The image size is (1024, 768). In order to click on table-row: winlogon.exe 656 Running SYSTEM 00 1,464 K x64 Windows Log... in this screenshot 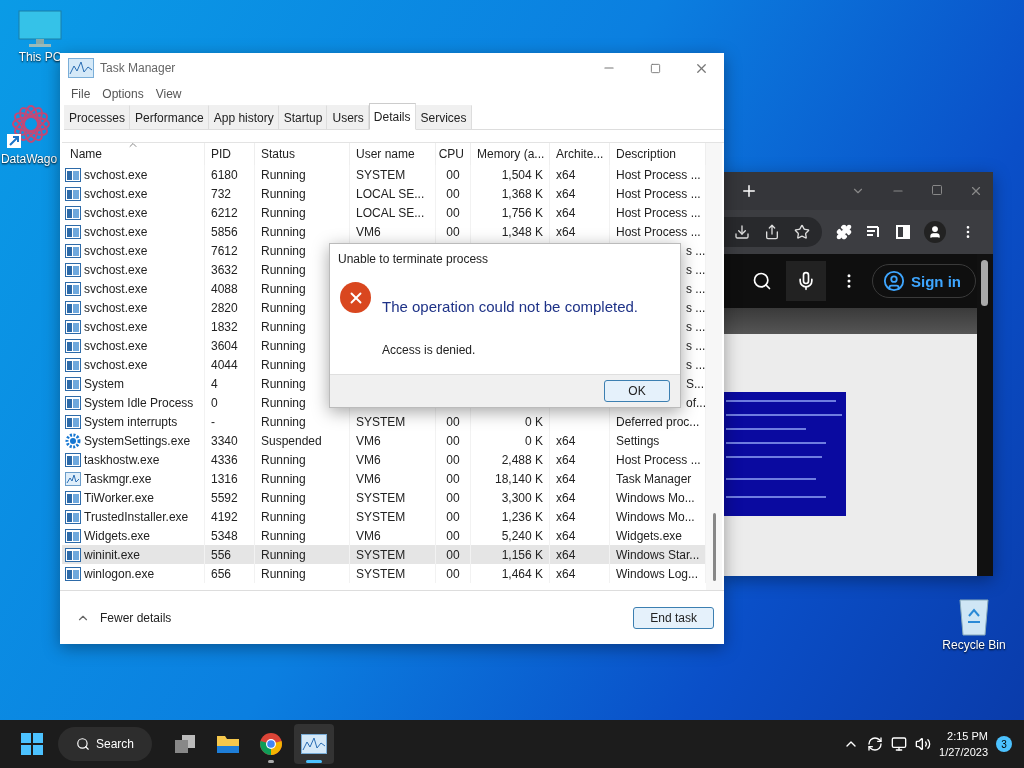, I will do `click(384, 573)`.